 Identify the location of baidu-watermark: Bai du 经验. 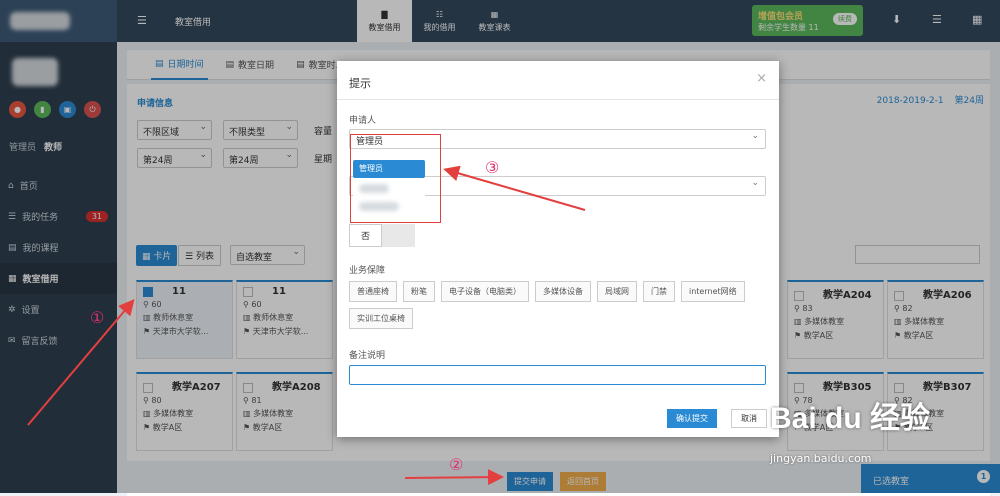
(850, 418).